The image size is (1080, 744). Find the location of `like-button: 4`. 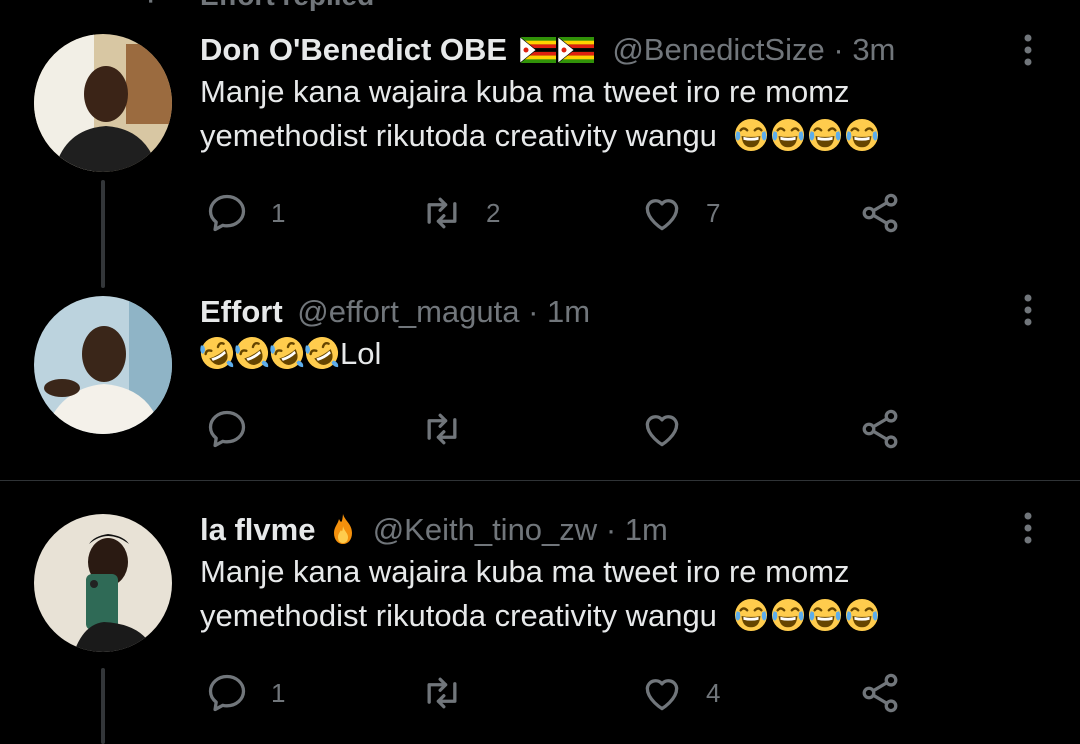

like-button: 4 is located at coordinates (680, 693).